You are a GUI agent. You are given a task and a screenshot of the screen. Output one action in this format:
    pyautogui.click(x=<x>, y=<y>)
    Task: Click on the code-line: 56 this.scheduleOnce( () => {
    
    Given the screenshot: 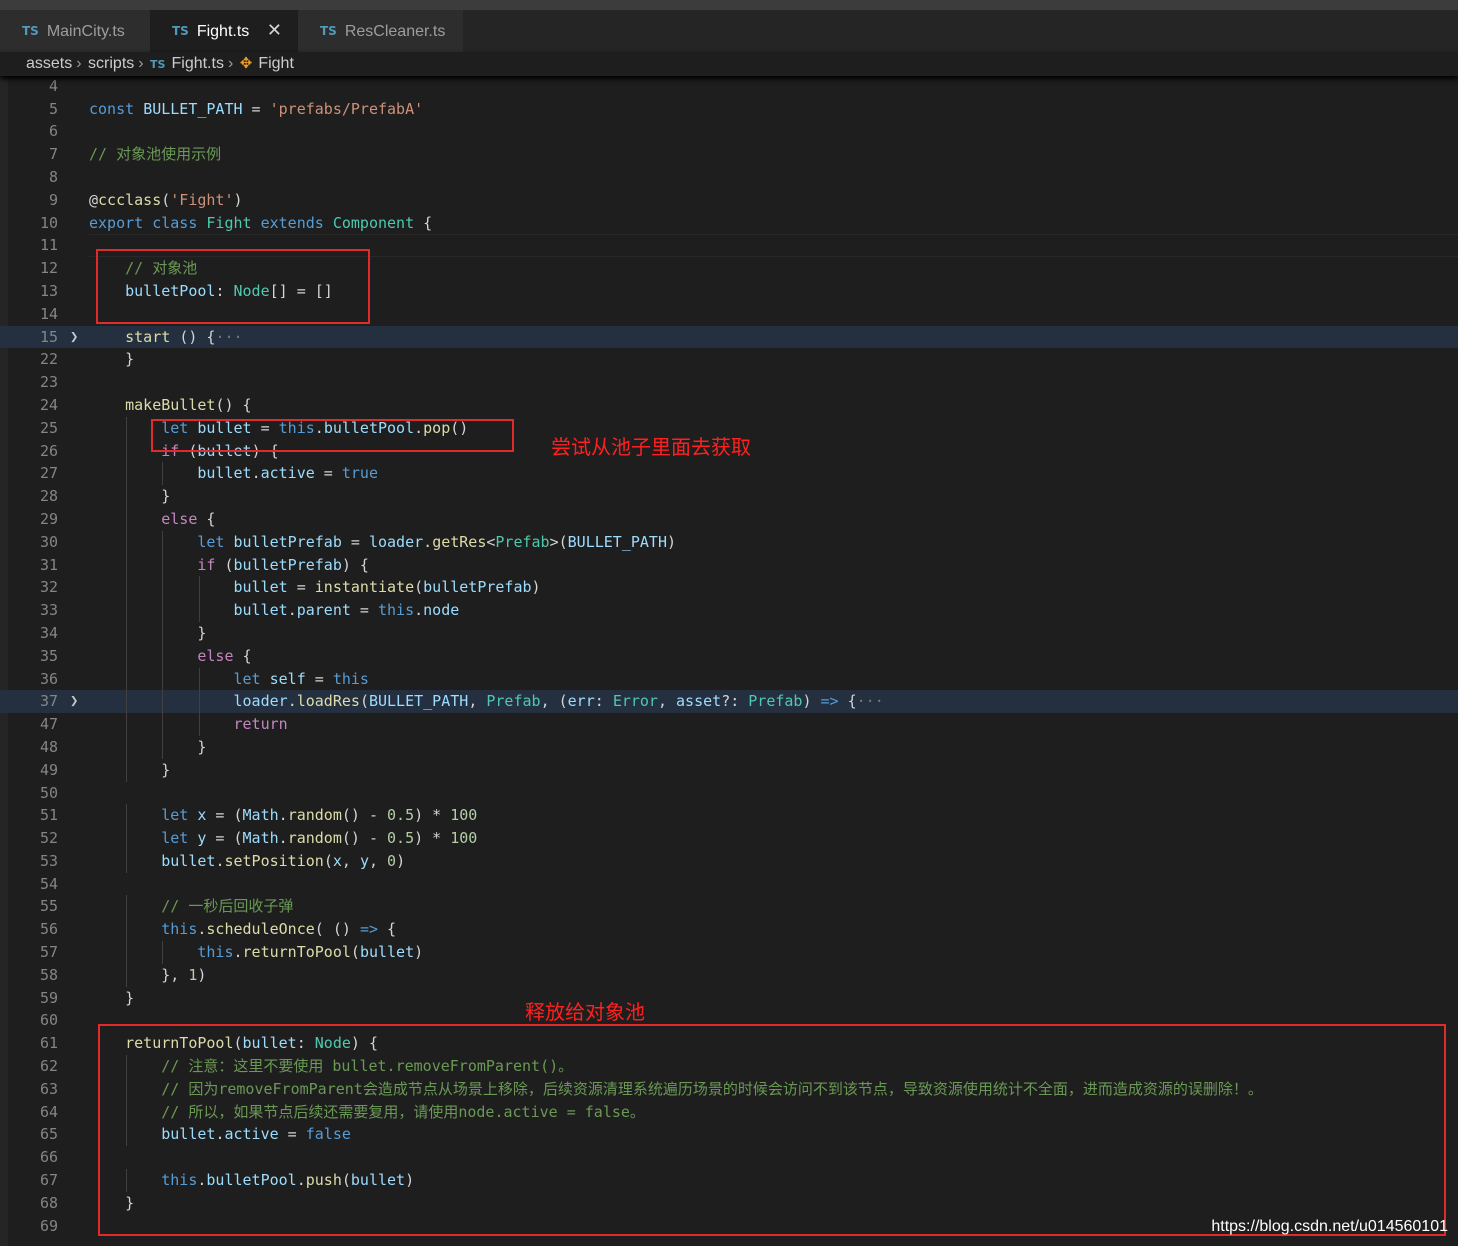 What is the action you would take?
    pyautogui.click(x=729, y=930)
    